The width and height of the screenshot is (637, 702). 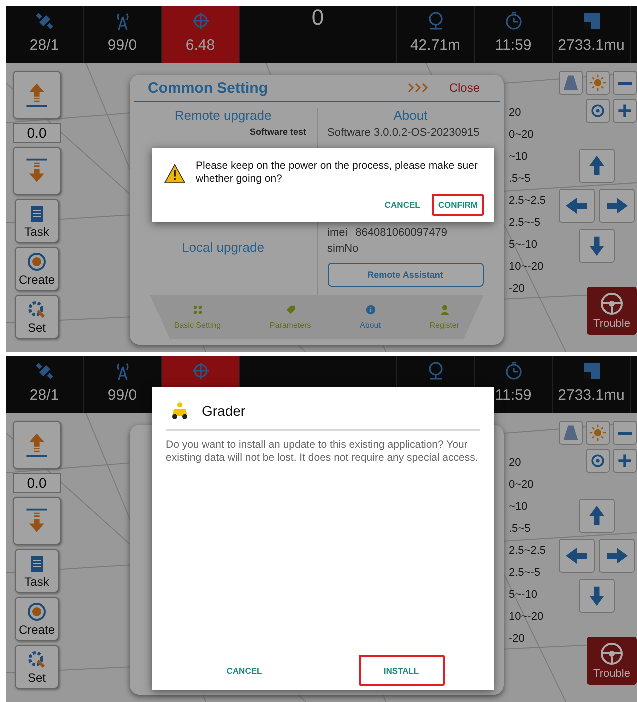 I want to click on steering-wheel-icon, so click(x=612, y=654).